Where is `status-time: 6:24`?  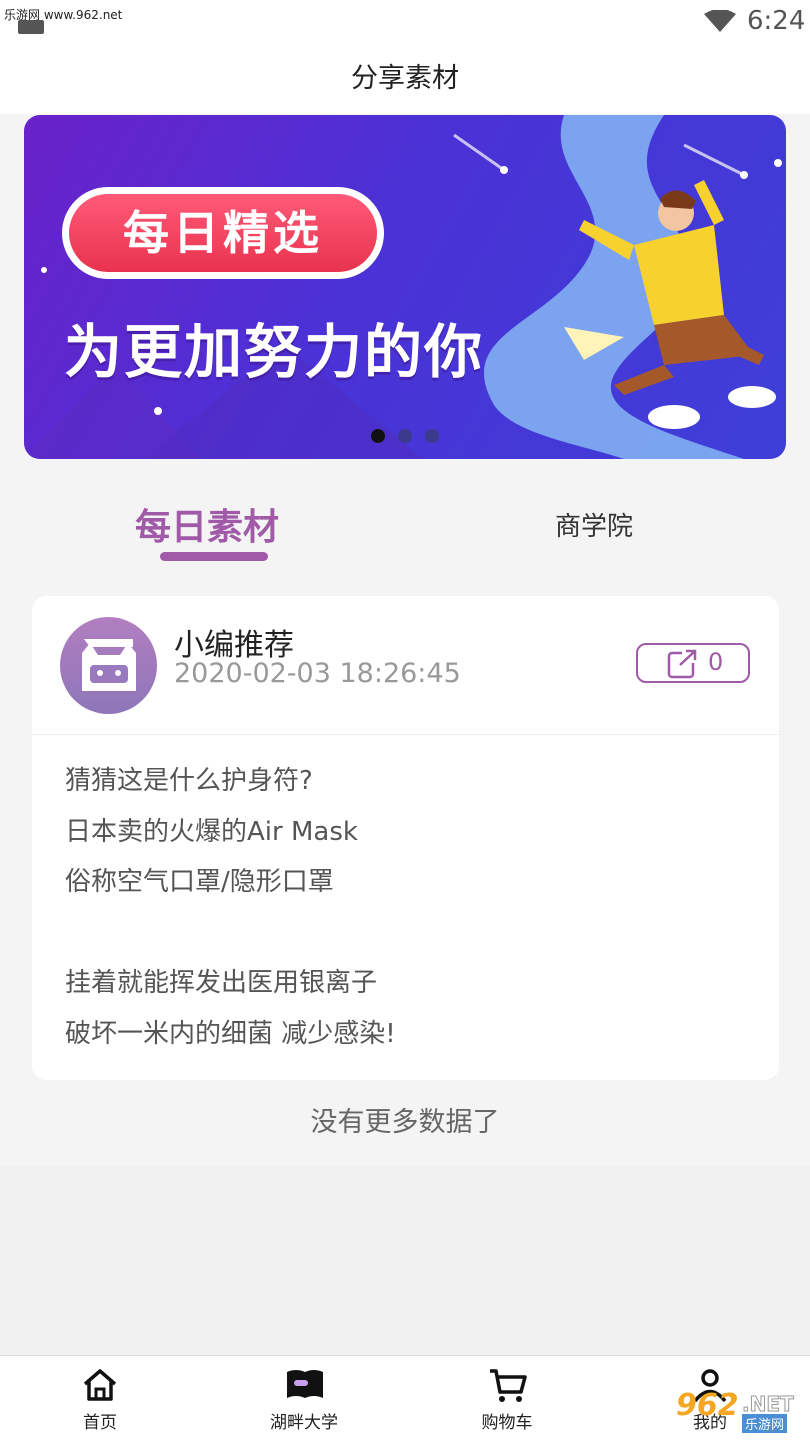
status-time: 6:24 is located at coordinates (776, 21).